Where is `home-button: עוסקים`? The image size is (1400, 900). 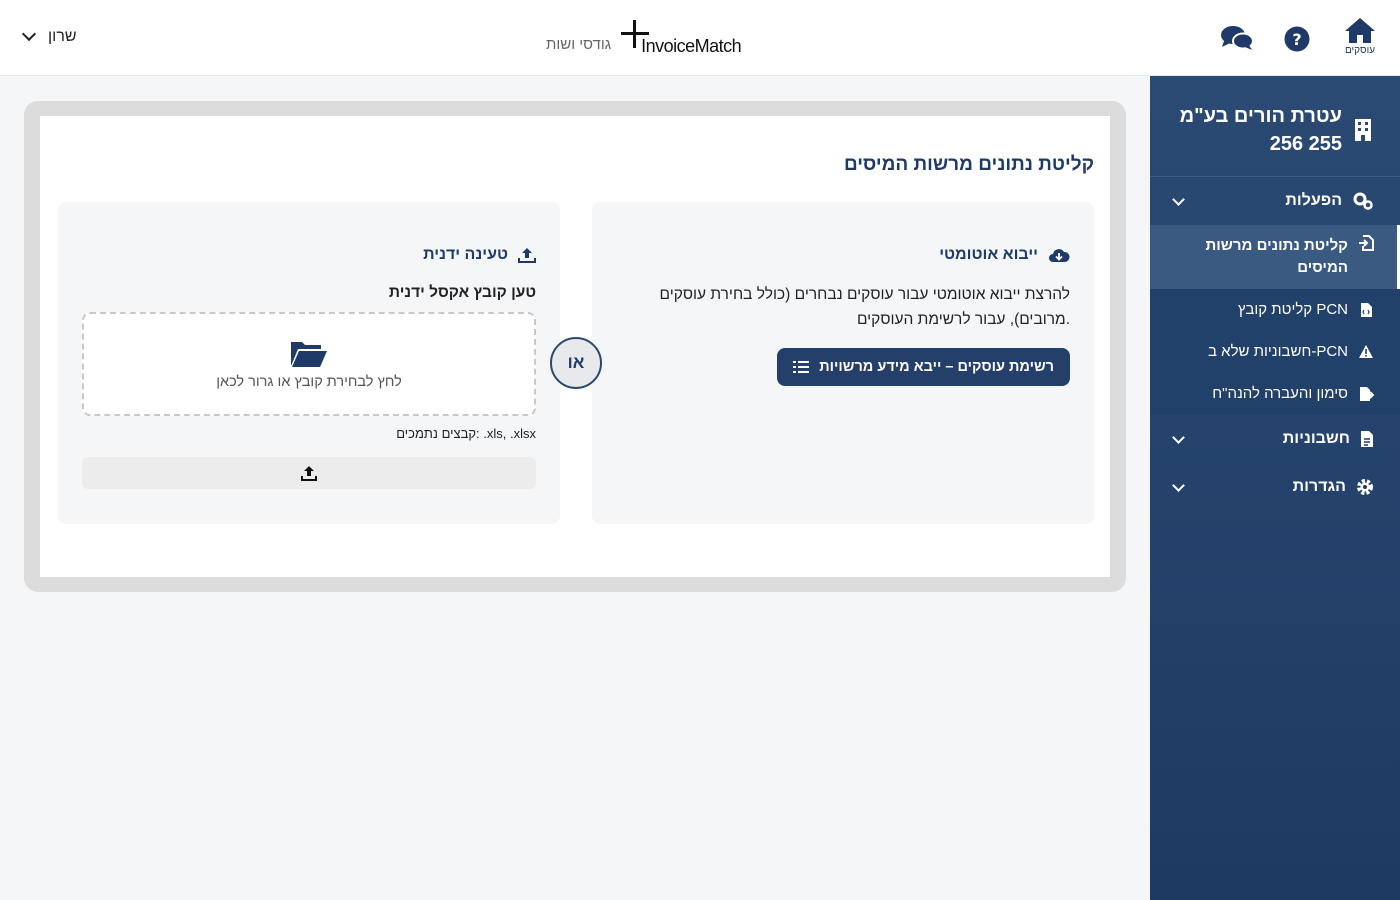 home-button: עוסקים is located at coordinates (1360, 36).